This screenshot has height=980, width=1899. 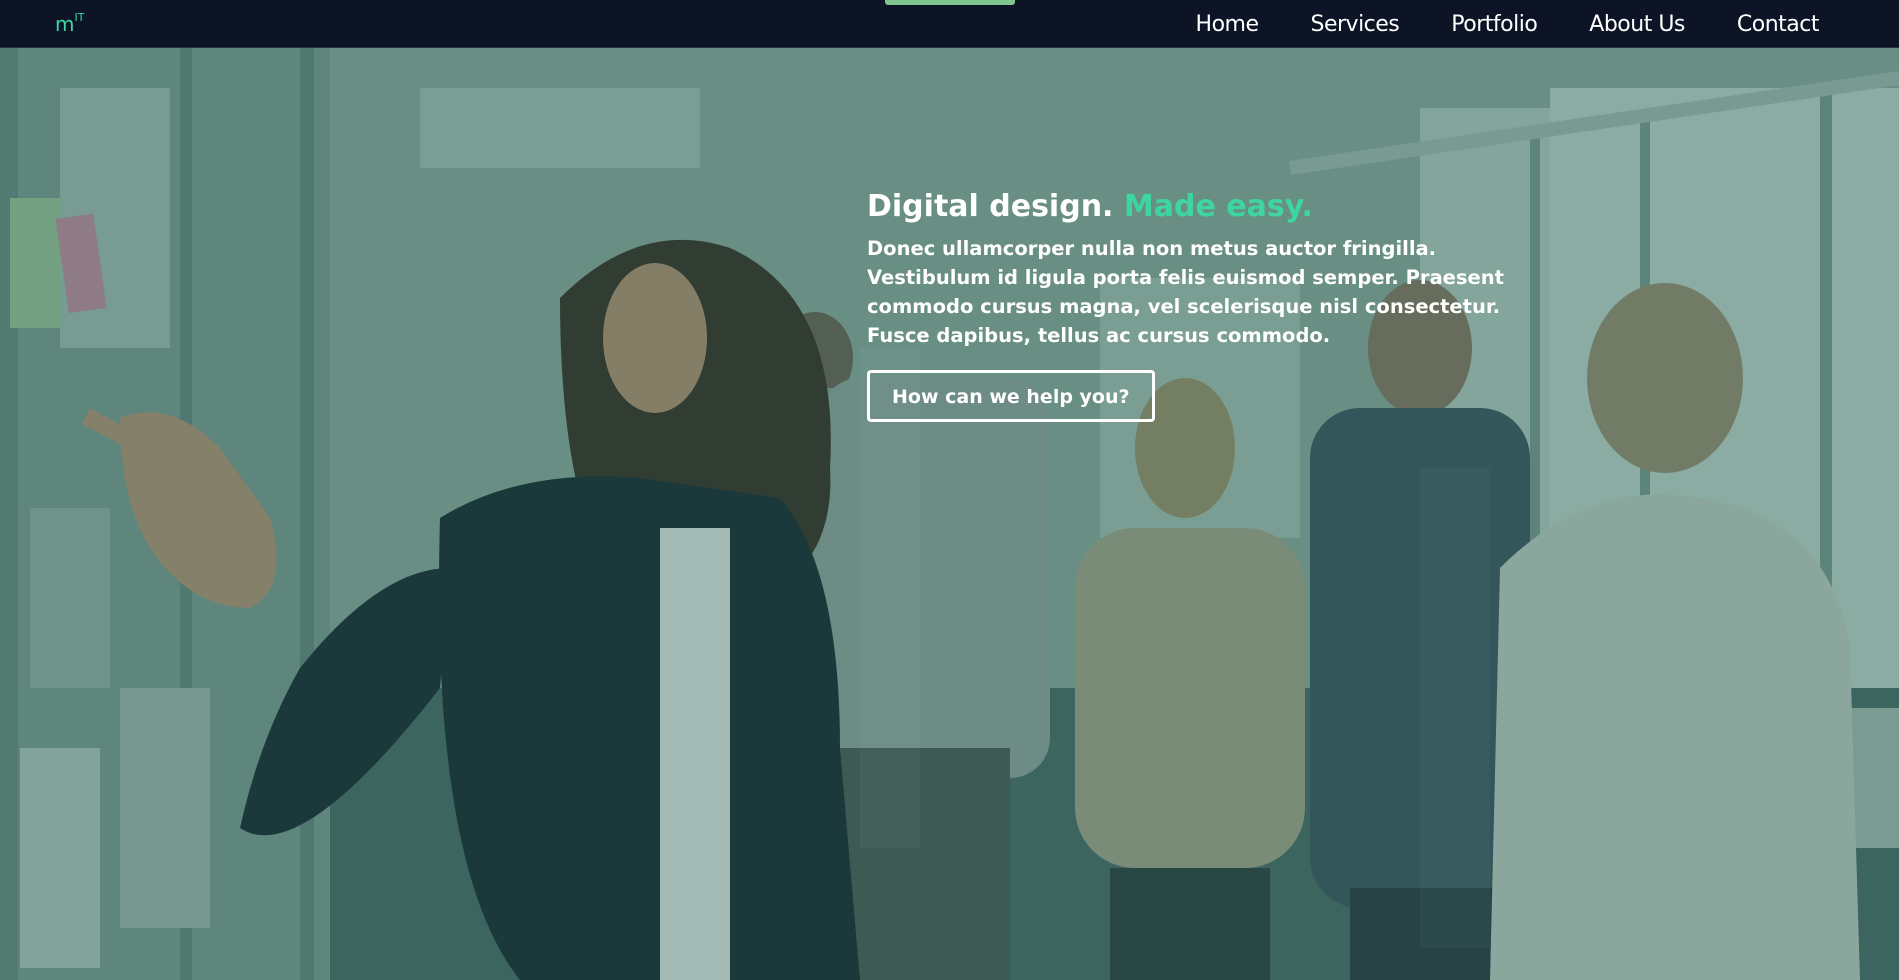 I want to click on active-tab-indicator, so click(x=950, y=2).